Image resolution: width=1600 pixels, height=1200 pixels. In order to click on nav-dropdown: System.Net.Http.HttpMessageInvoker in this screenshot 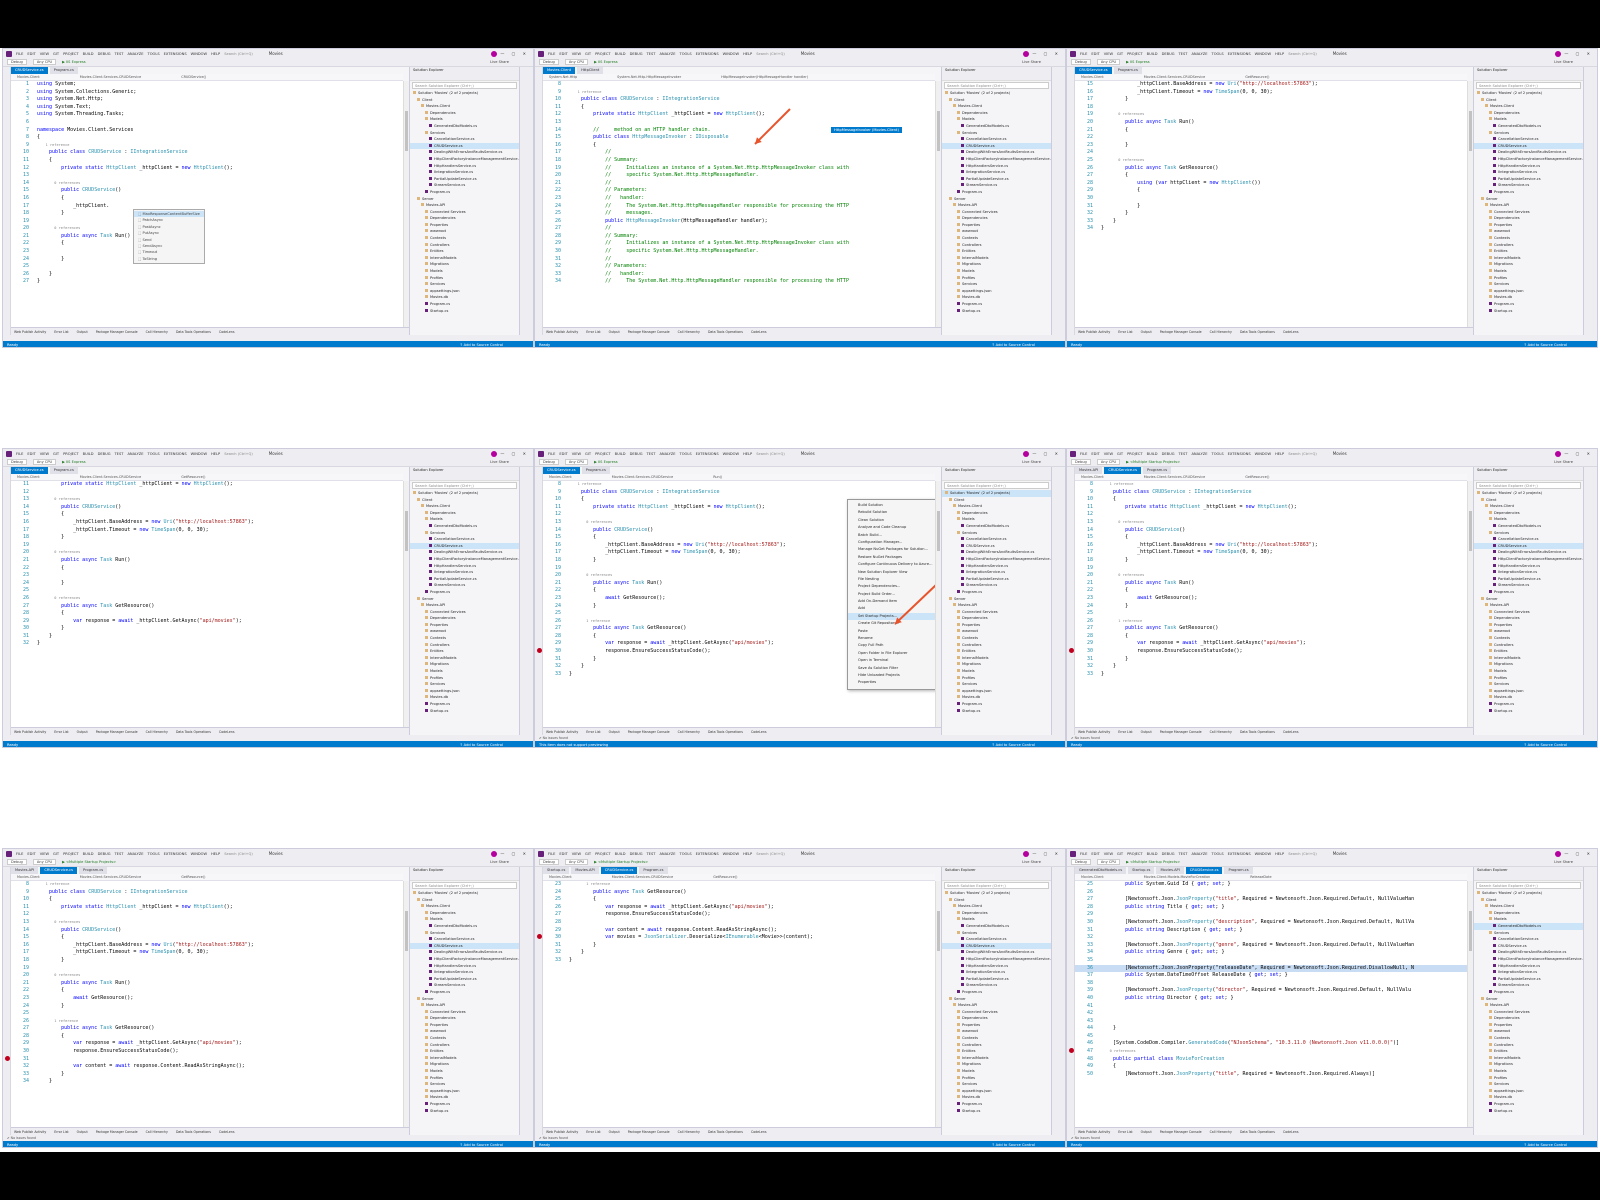, I will do `click(649, 77)`.